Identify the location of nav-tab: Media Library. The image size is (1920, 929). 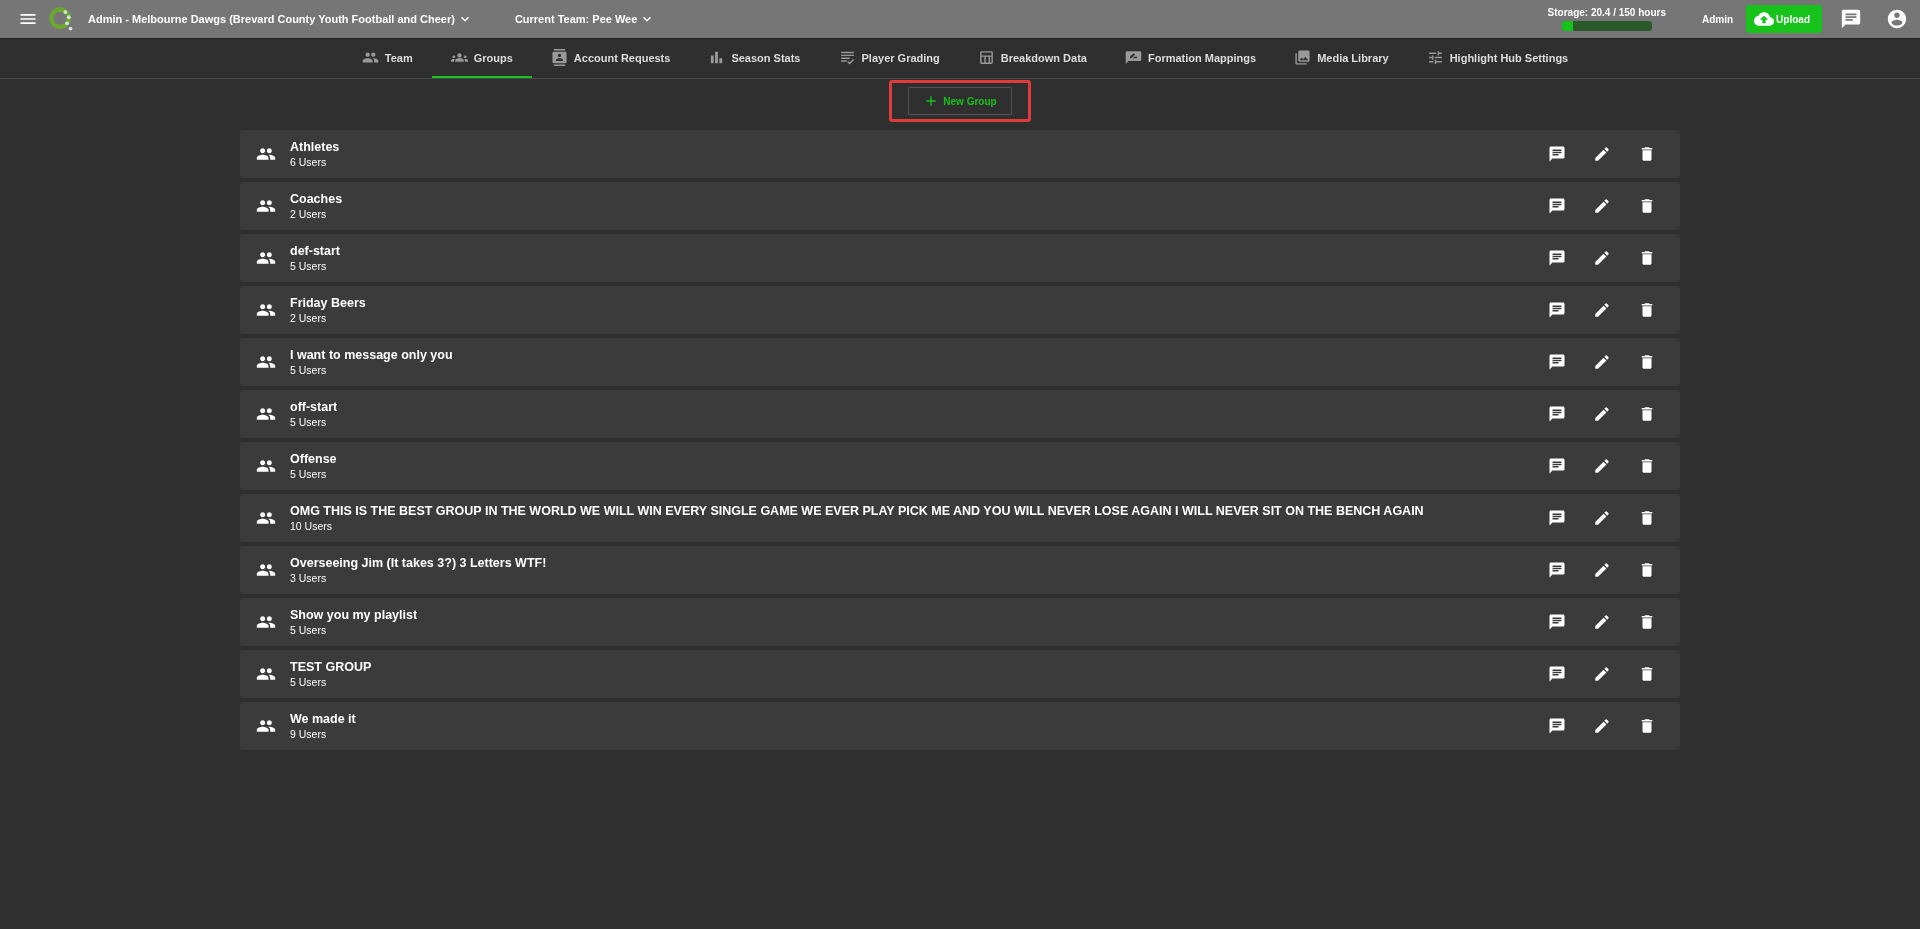
(1341, 58).